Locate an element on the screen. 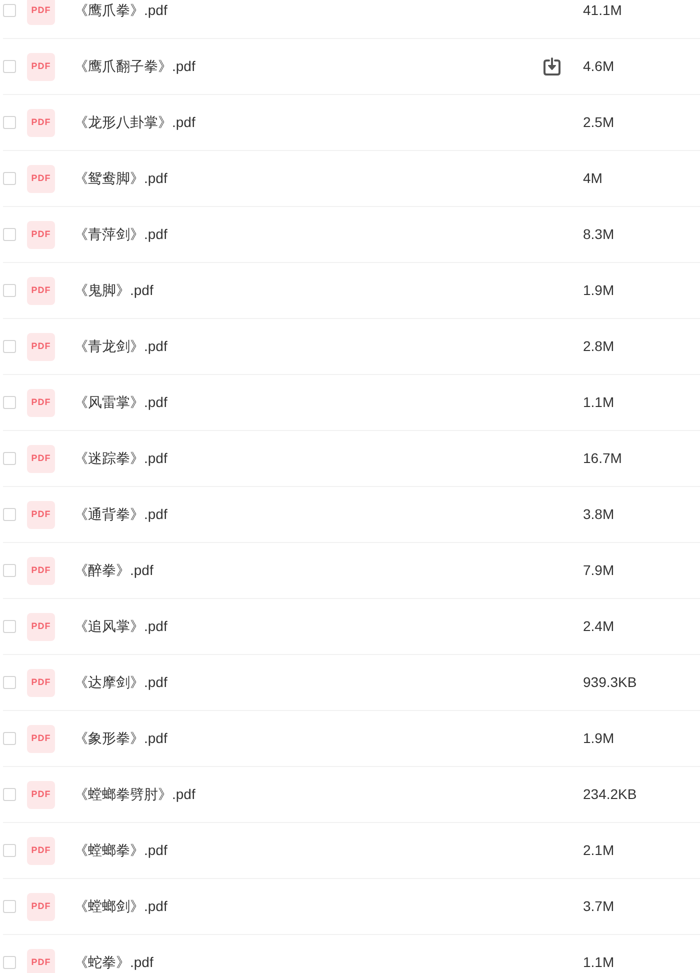  file-name: 《鹰爪翻子拳》.pdf is located at coordinates (135, 66).